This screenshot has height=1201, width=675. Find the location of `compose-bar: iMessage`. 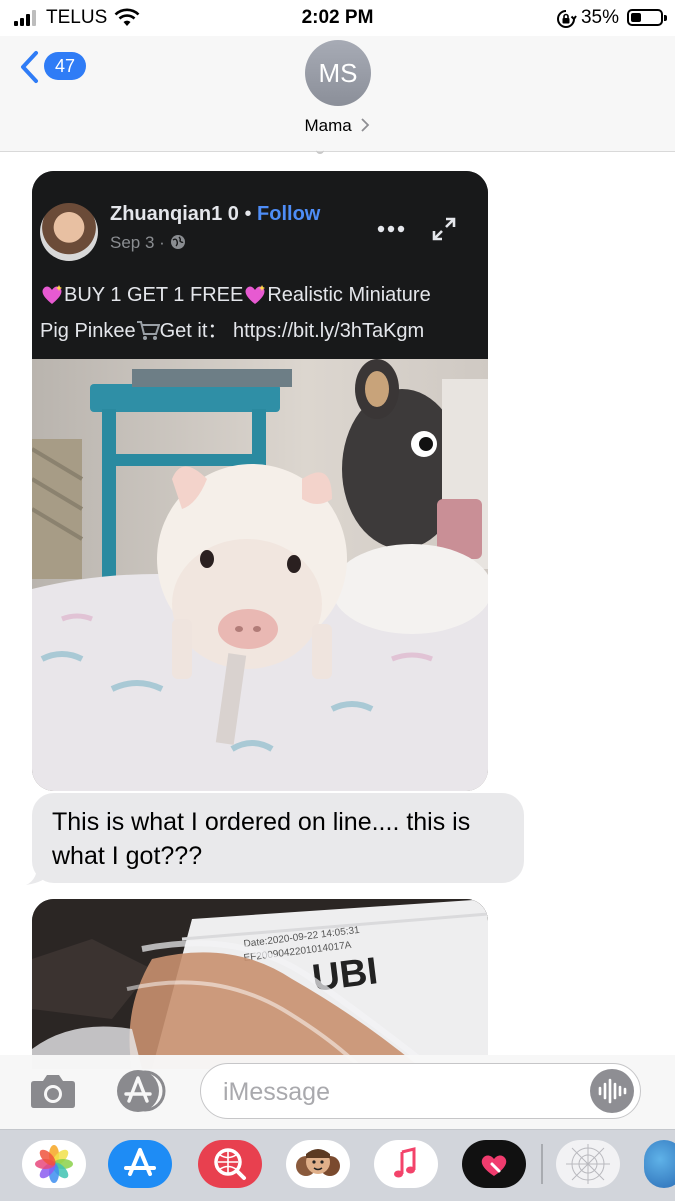

compose-bar: iMessage is located at coordinates (337, 1092).